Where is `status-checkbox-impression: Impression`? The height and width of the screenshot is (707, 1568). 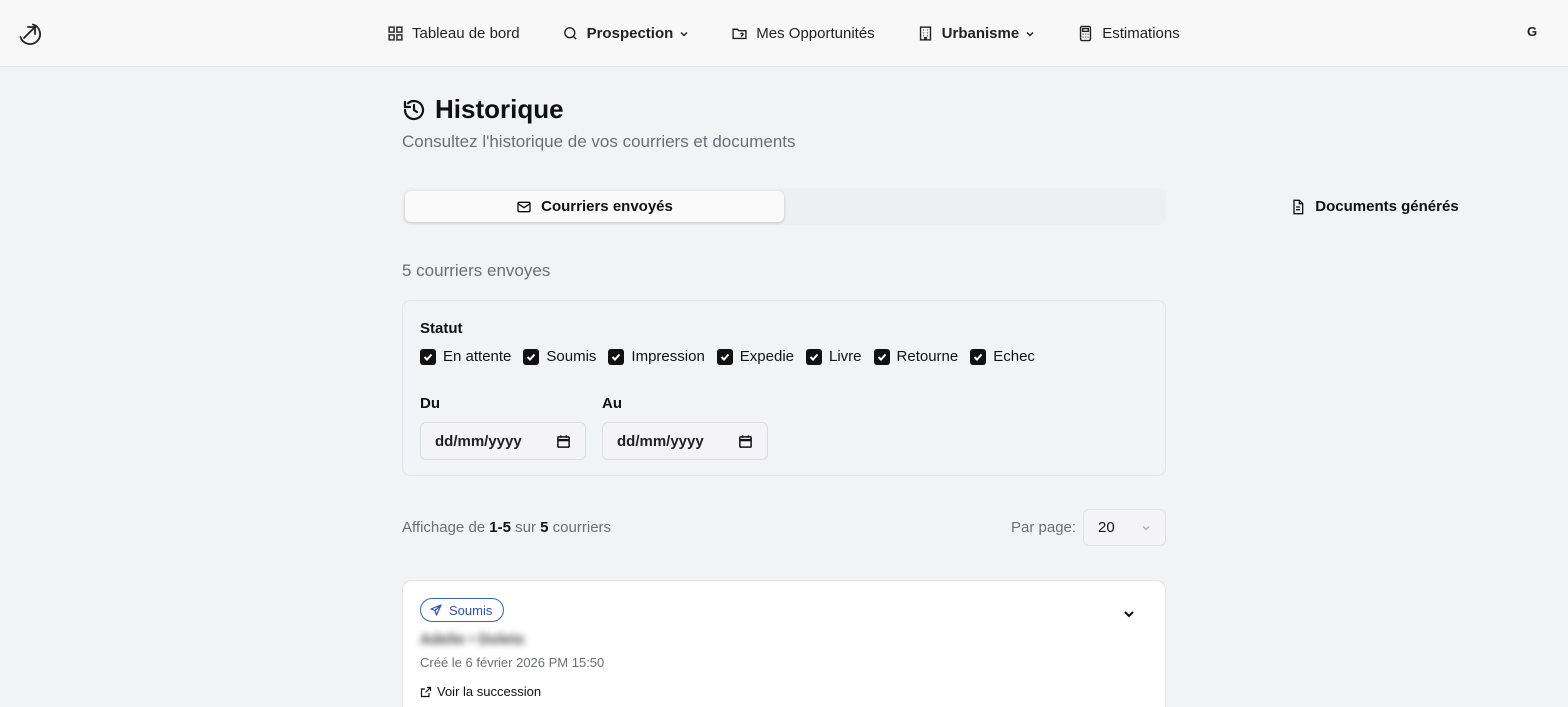 status-checkbox-impression: Impression is located at coordinates (656, 356).